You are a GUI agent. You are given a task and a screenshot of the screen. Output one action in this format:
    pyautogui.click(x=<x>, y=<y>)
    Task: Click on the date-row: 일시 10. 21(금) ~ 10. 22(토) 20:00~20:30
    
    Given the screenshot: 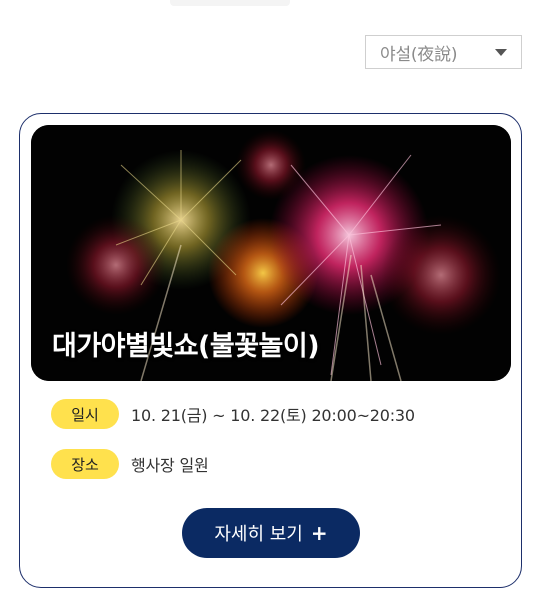 What is the action you would take?
    pyautogui.click(x=233, y=414)
    